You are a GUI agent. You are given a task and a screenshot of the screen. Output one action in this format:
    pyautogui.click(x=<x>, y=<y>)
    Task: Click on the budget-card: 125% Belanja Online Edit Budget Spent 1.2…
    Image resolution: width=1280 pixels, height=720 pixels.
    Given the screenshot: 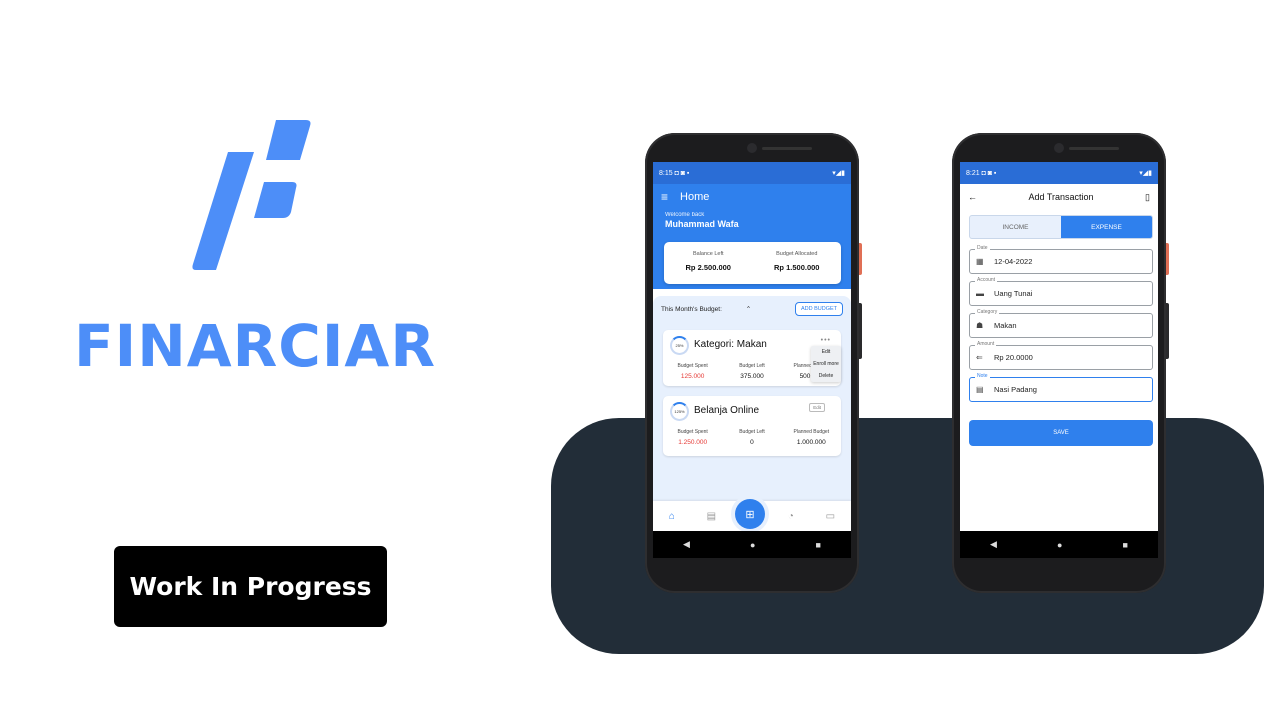 What is the action you would take?
    pyautogui.click(x=752, y=426)
    